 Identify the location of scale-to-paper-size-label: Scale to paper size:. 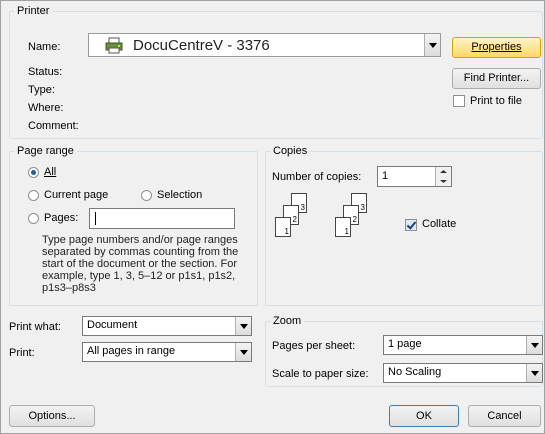
(320, 374).